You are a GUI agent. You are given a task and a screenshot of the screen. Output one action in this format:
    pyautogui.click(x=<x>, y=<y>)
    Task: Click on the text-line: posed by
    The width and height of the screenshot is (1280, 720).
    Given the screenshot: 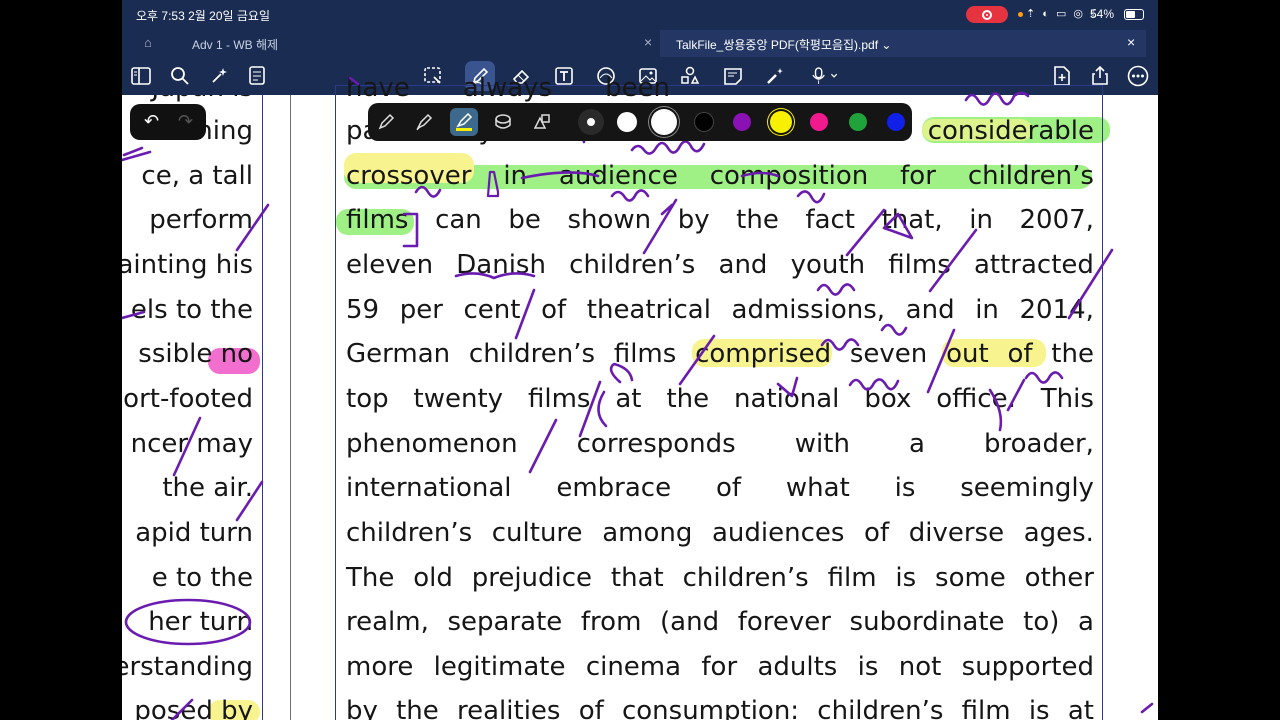 What is the action you would take?
    pyautogui.click(x=193, y=708)
    